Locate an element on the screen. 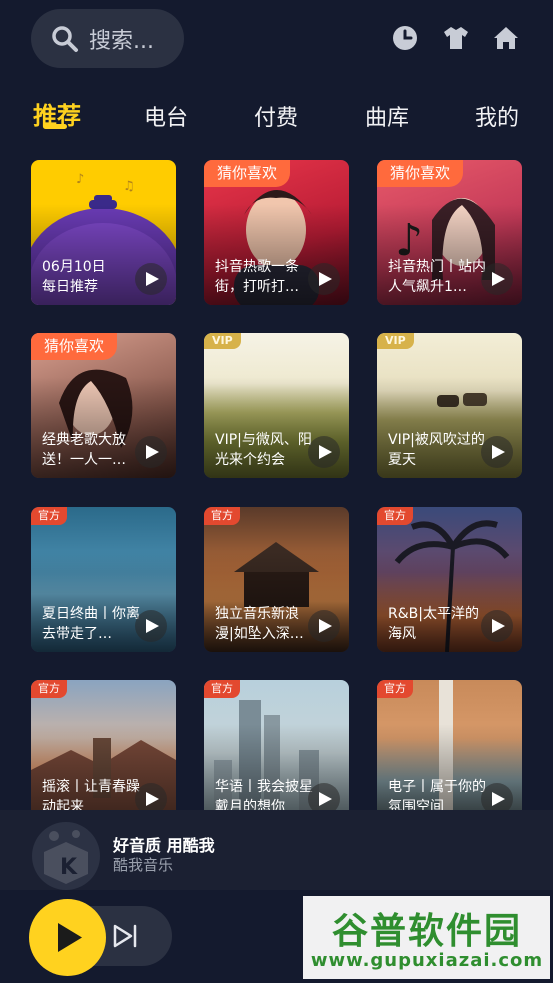  home-icon is located at coordinates (506, 38).